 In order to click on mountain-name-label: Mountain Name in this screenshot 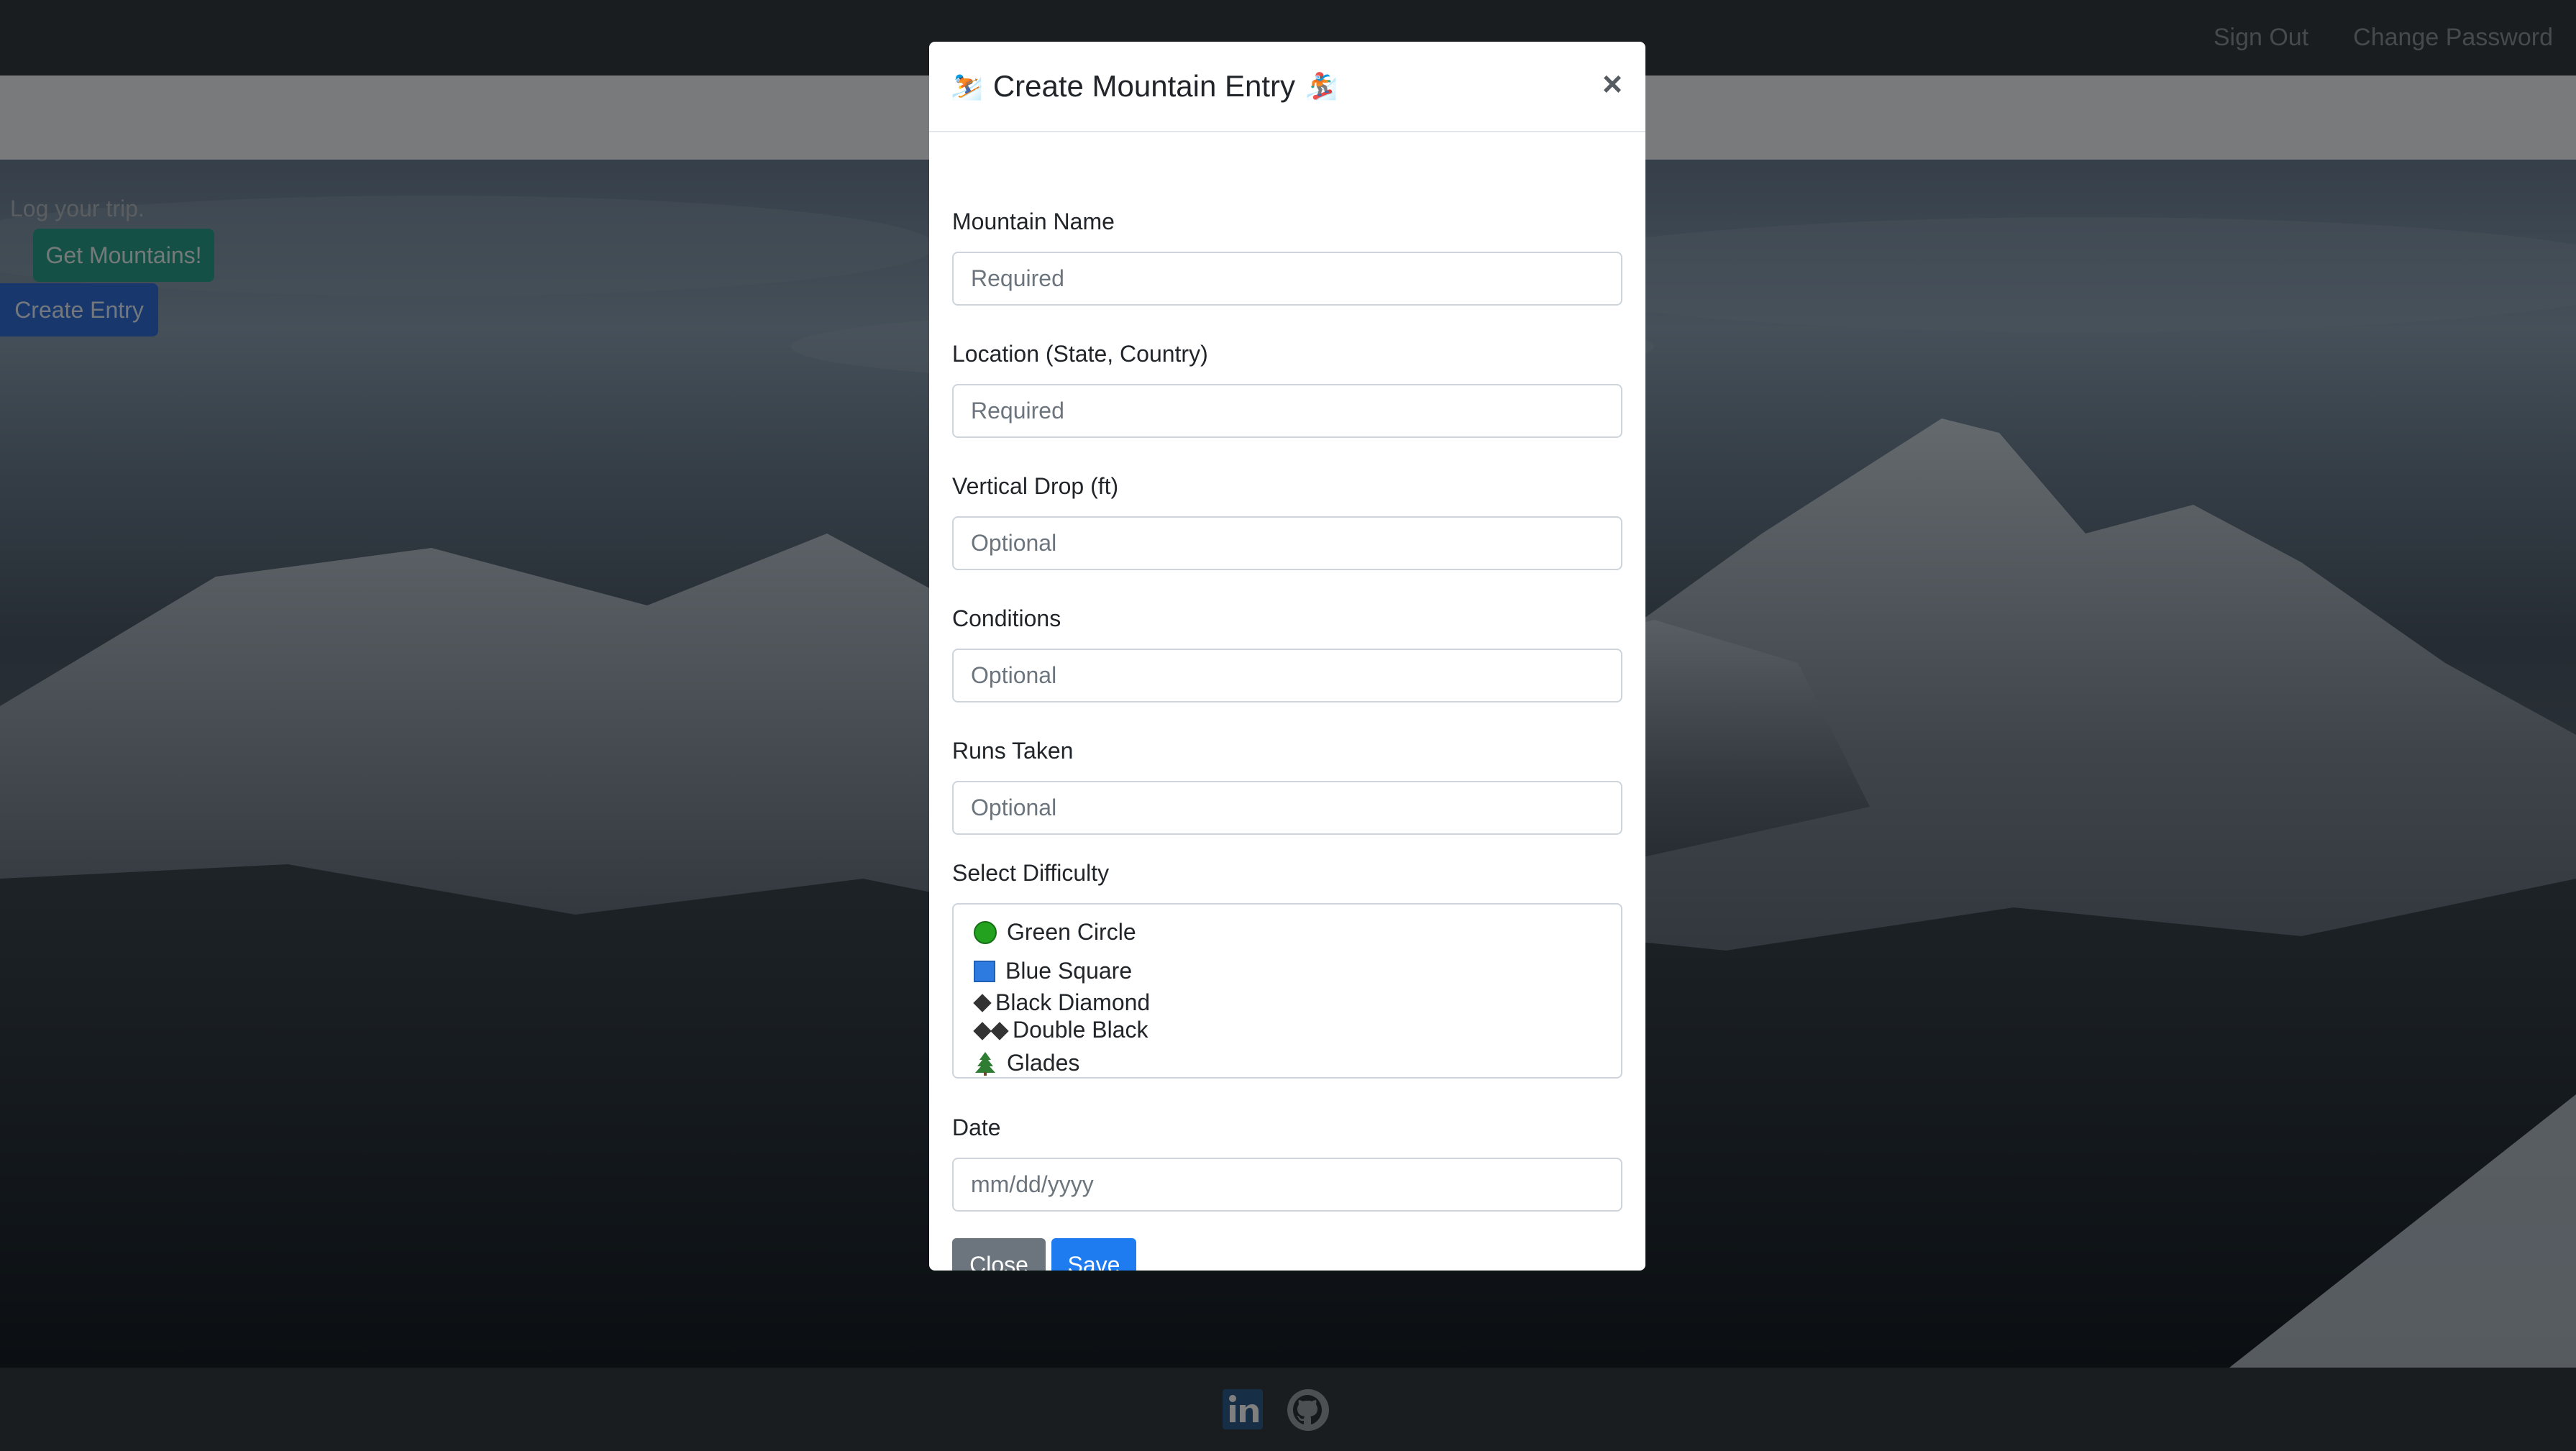, I will do `click(1033, 221)`.